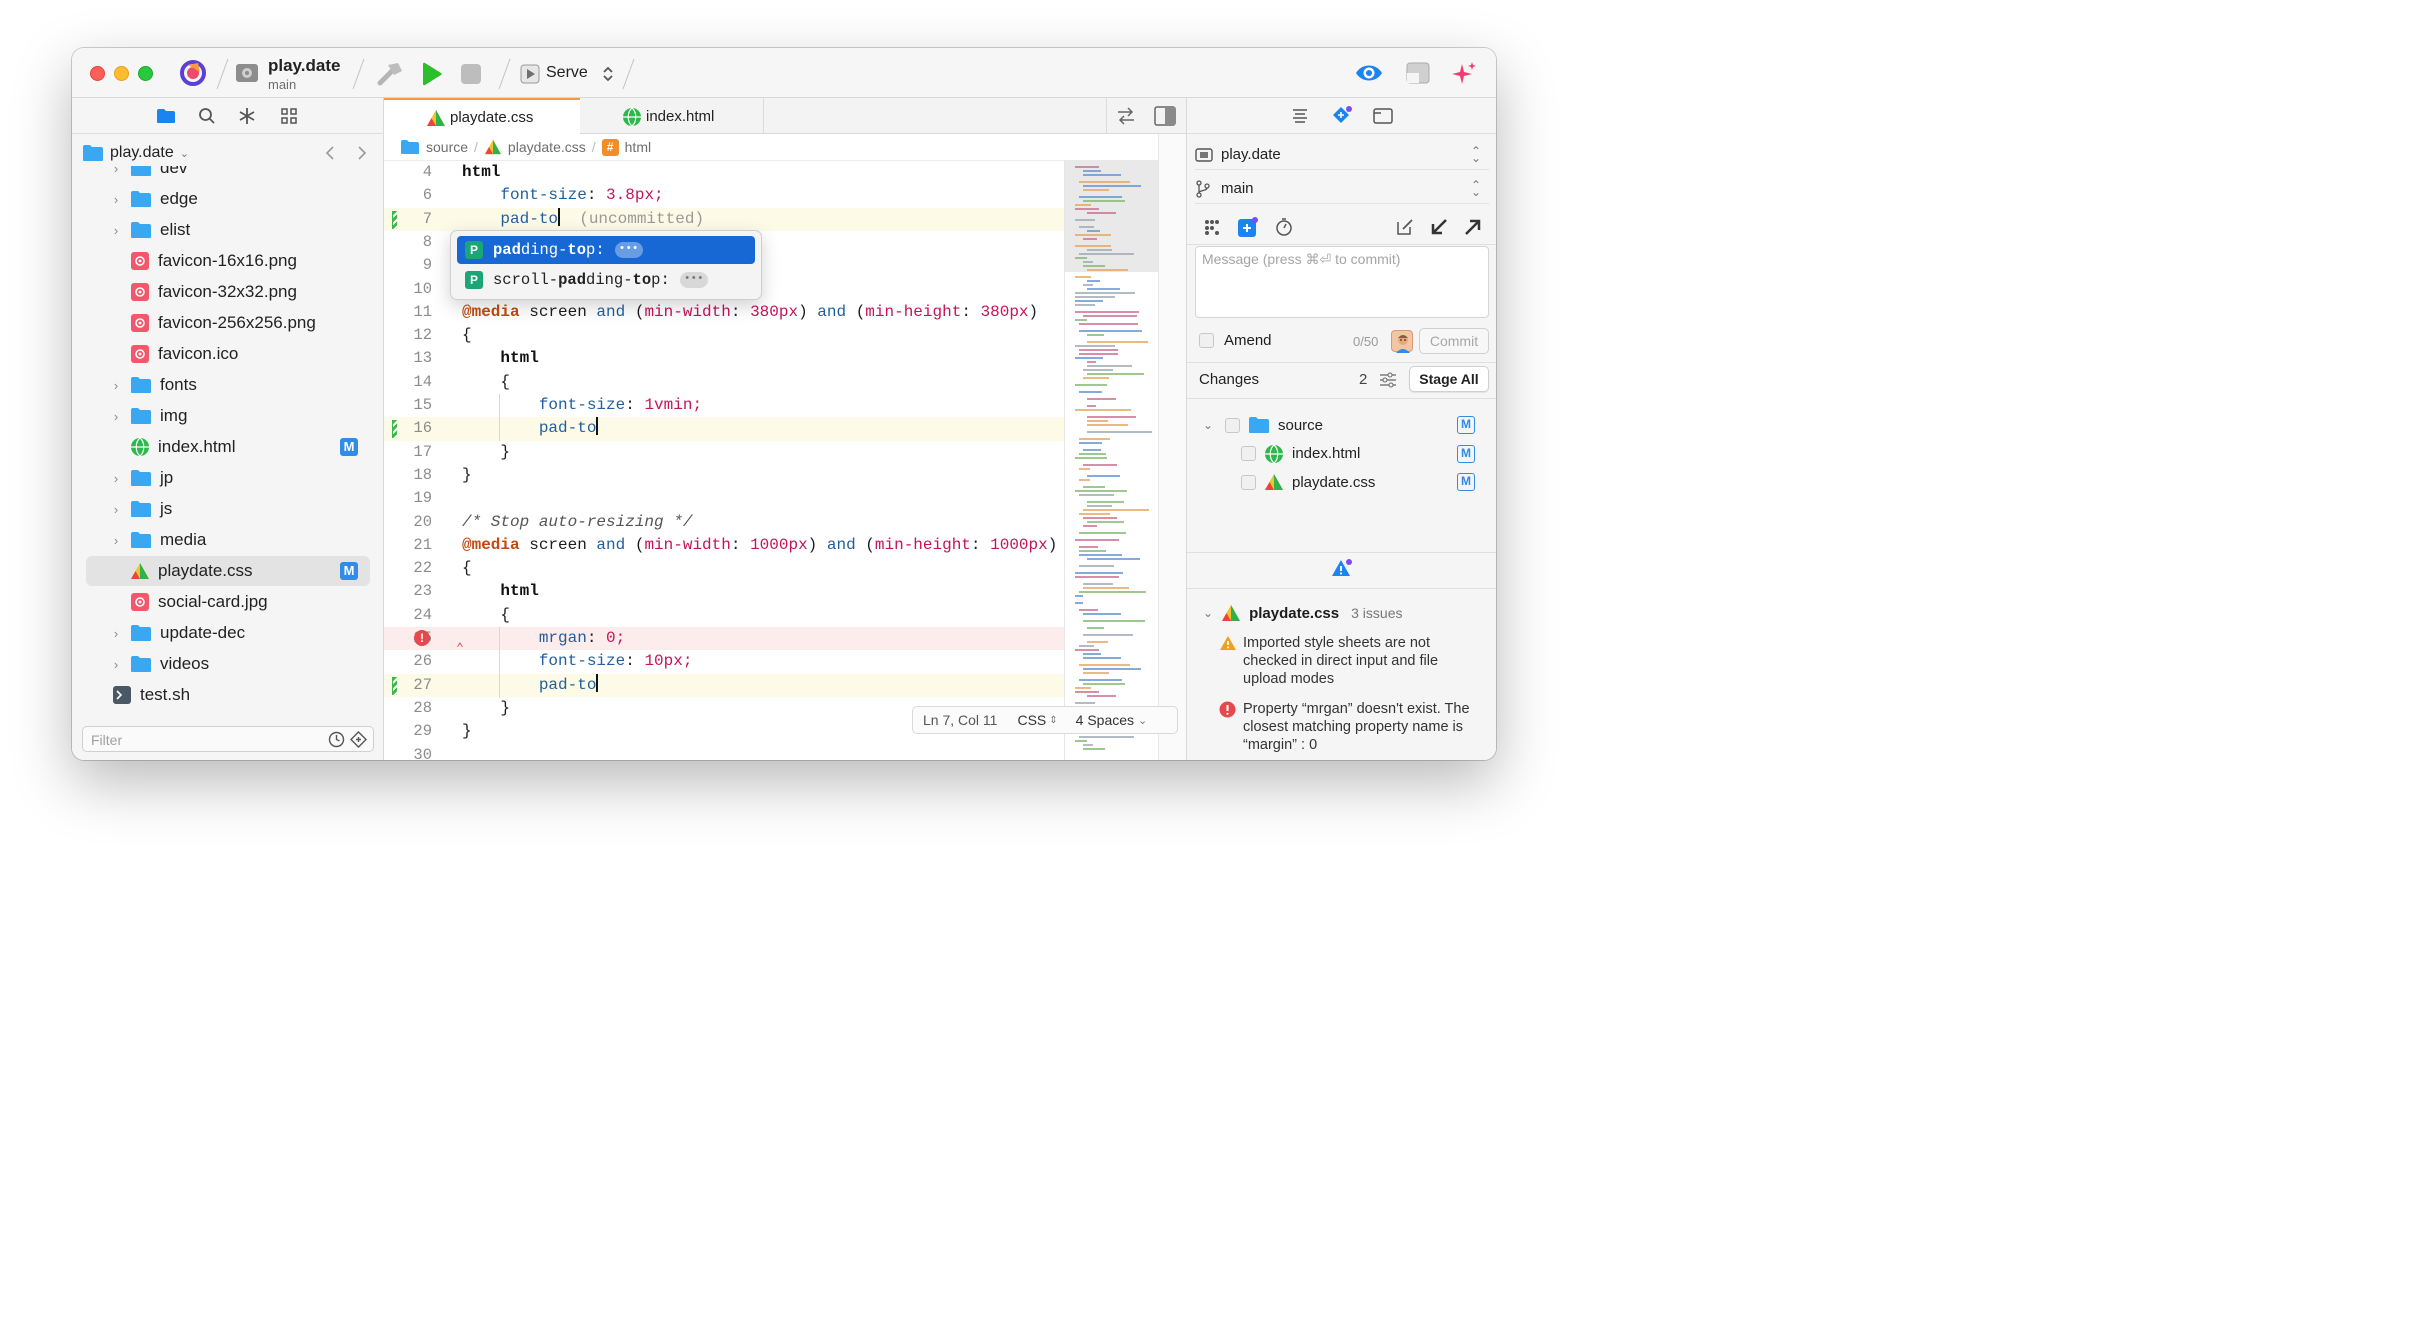  Describe the element at coordinates (724, 429) in the screenshot. I see `code-line: 16 pad-to` at that location.